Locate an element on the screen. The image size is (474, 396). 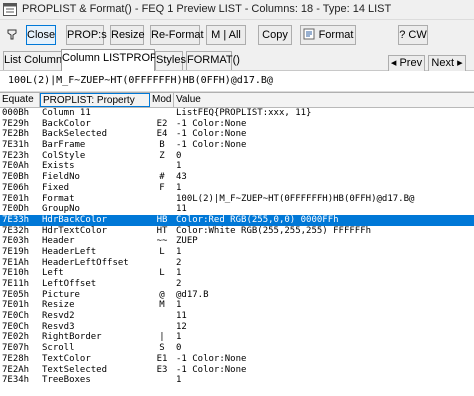
table-row: 7E31h BarFrame B -1 Color:None is located at coordinates (237, 145).